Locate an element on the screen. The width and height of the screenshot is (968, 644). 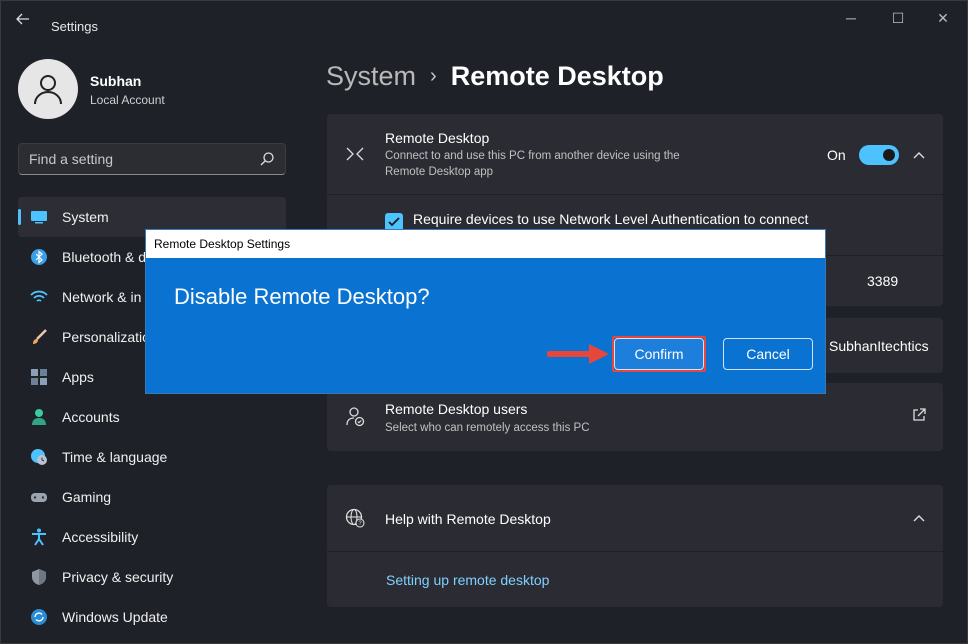
minimize-button: ─ is located at coordinates (851, 18).